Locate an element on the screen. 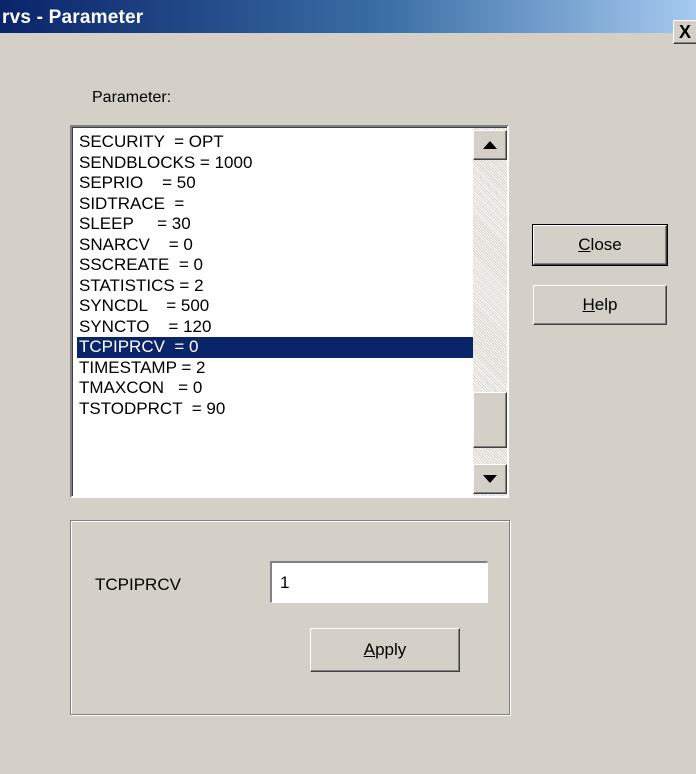 The width and height of the screenshot is (696, 774). apply-button: Apply is located at coordinates (385, 650).